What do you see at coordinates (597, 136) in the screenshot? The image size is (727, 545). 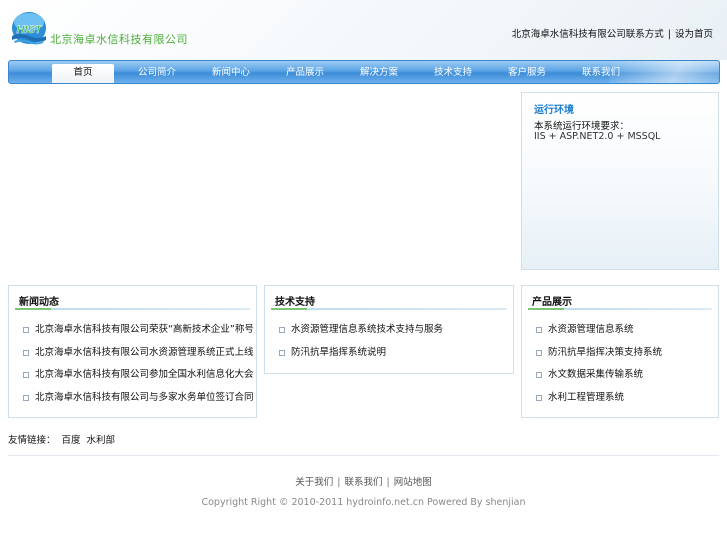 I see `service-requirement-value: IIS + ASP.NET2.0 + MSSQL` at bounding box center [597, 136].